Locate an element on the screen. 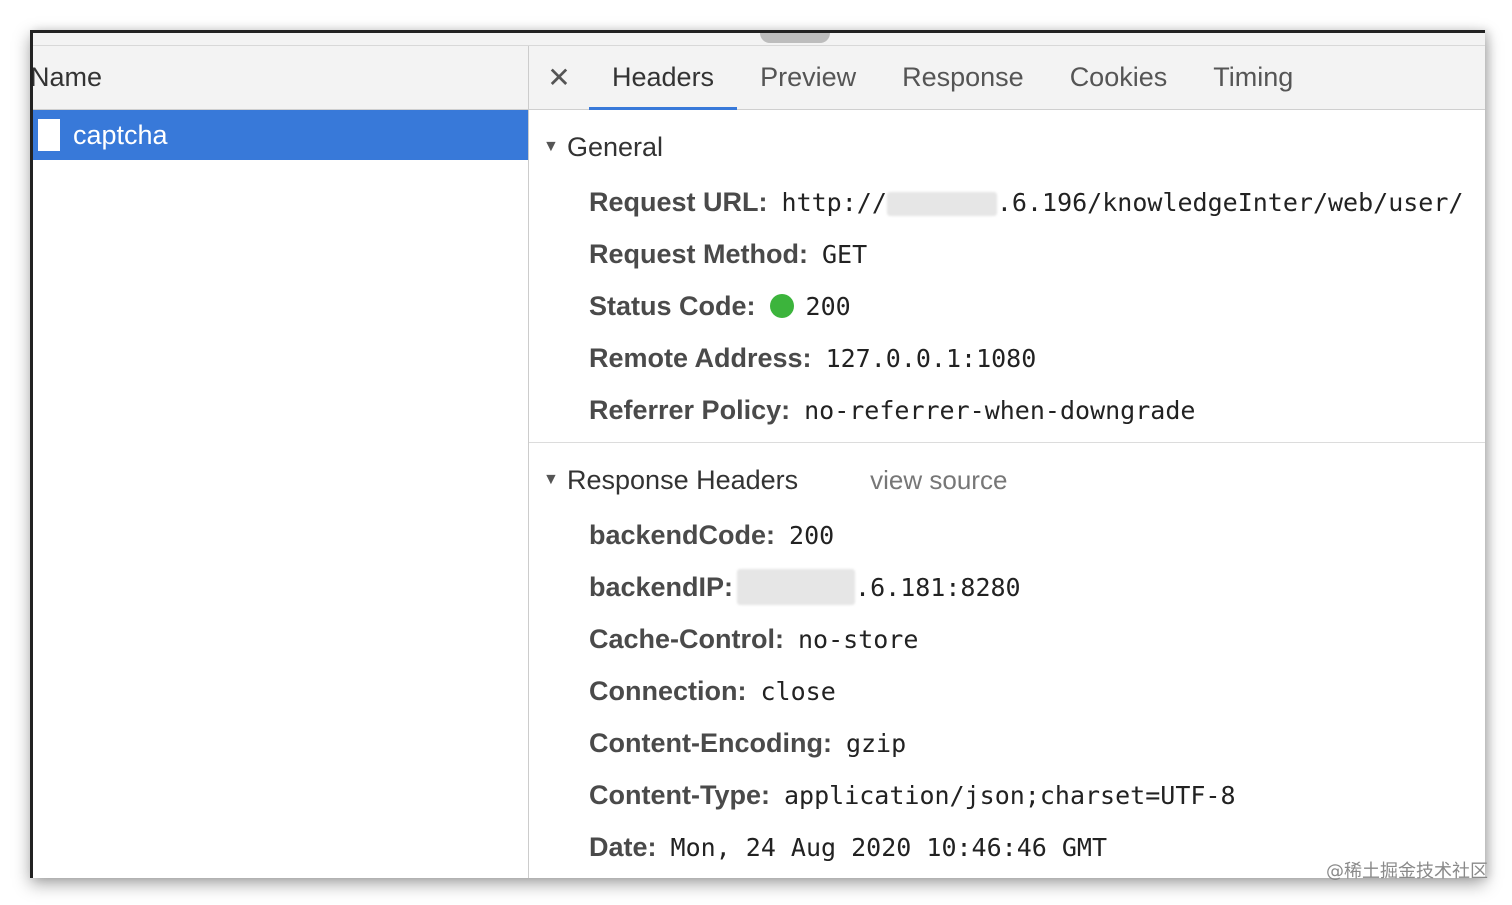 This screenshot has width=1512, height=905. request-row-captcha: captcha is located at coordinates (280, 135).